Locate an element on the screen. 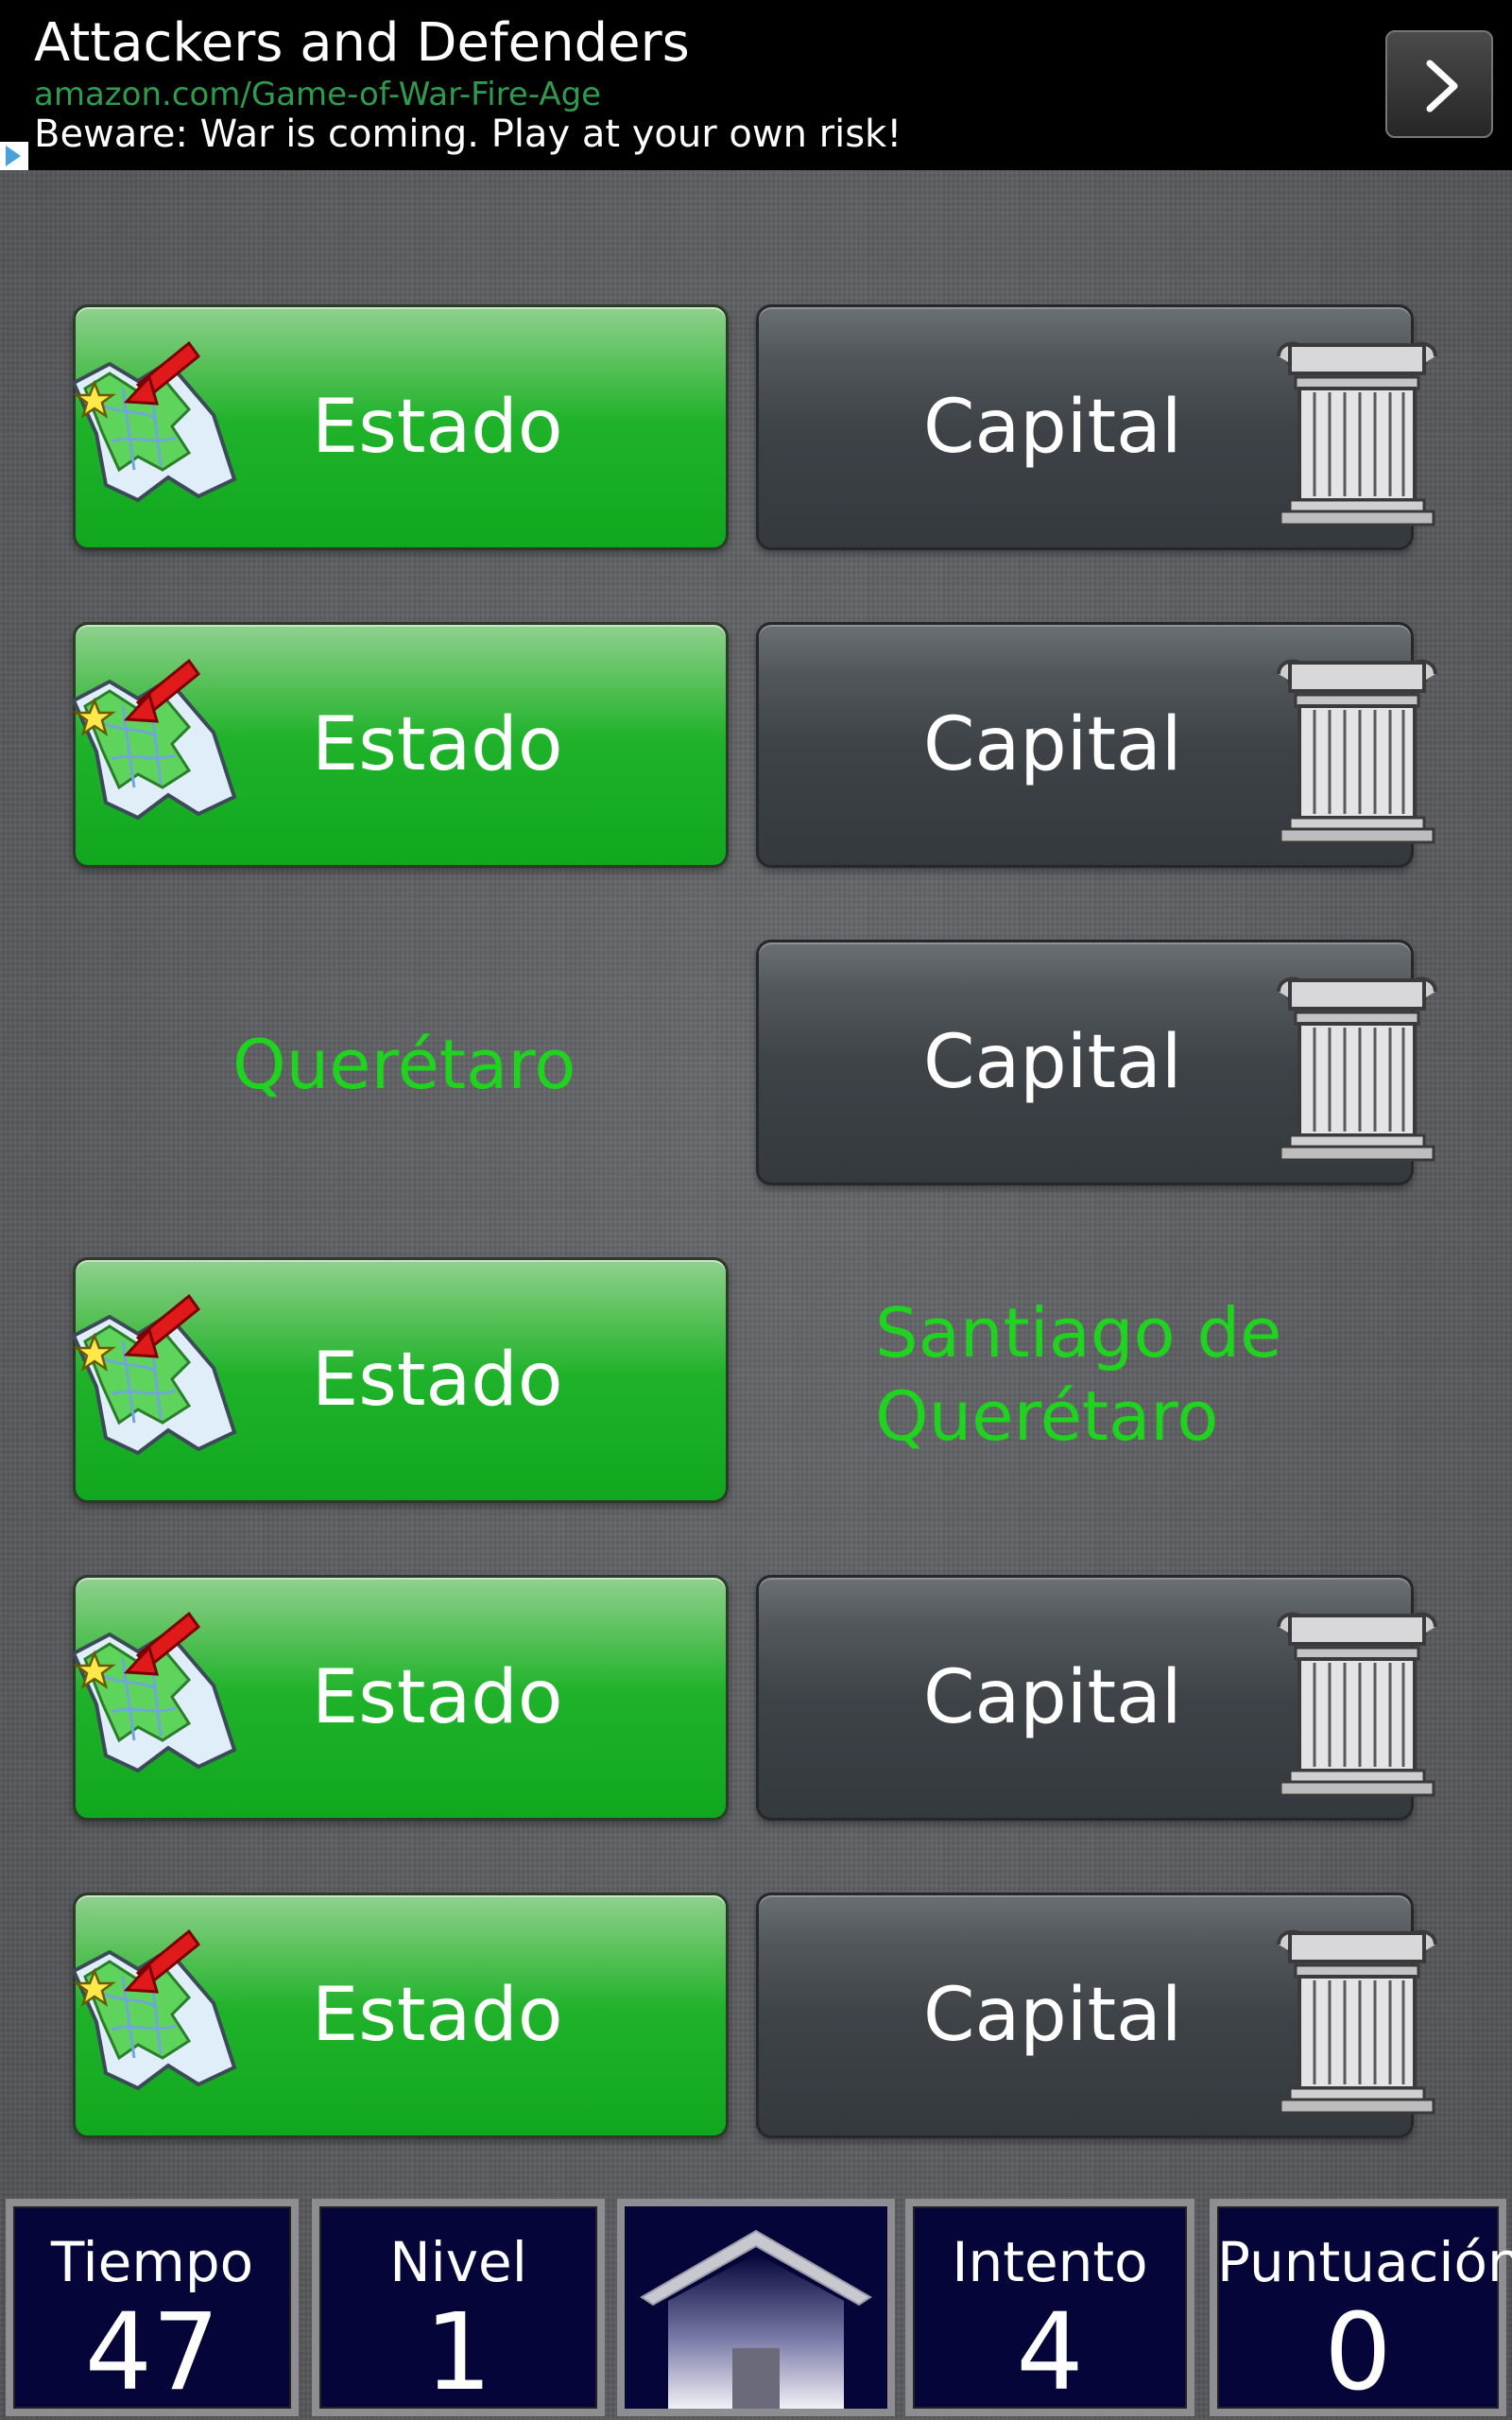  ad-next-button is located at coordinates (1439, 84).